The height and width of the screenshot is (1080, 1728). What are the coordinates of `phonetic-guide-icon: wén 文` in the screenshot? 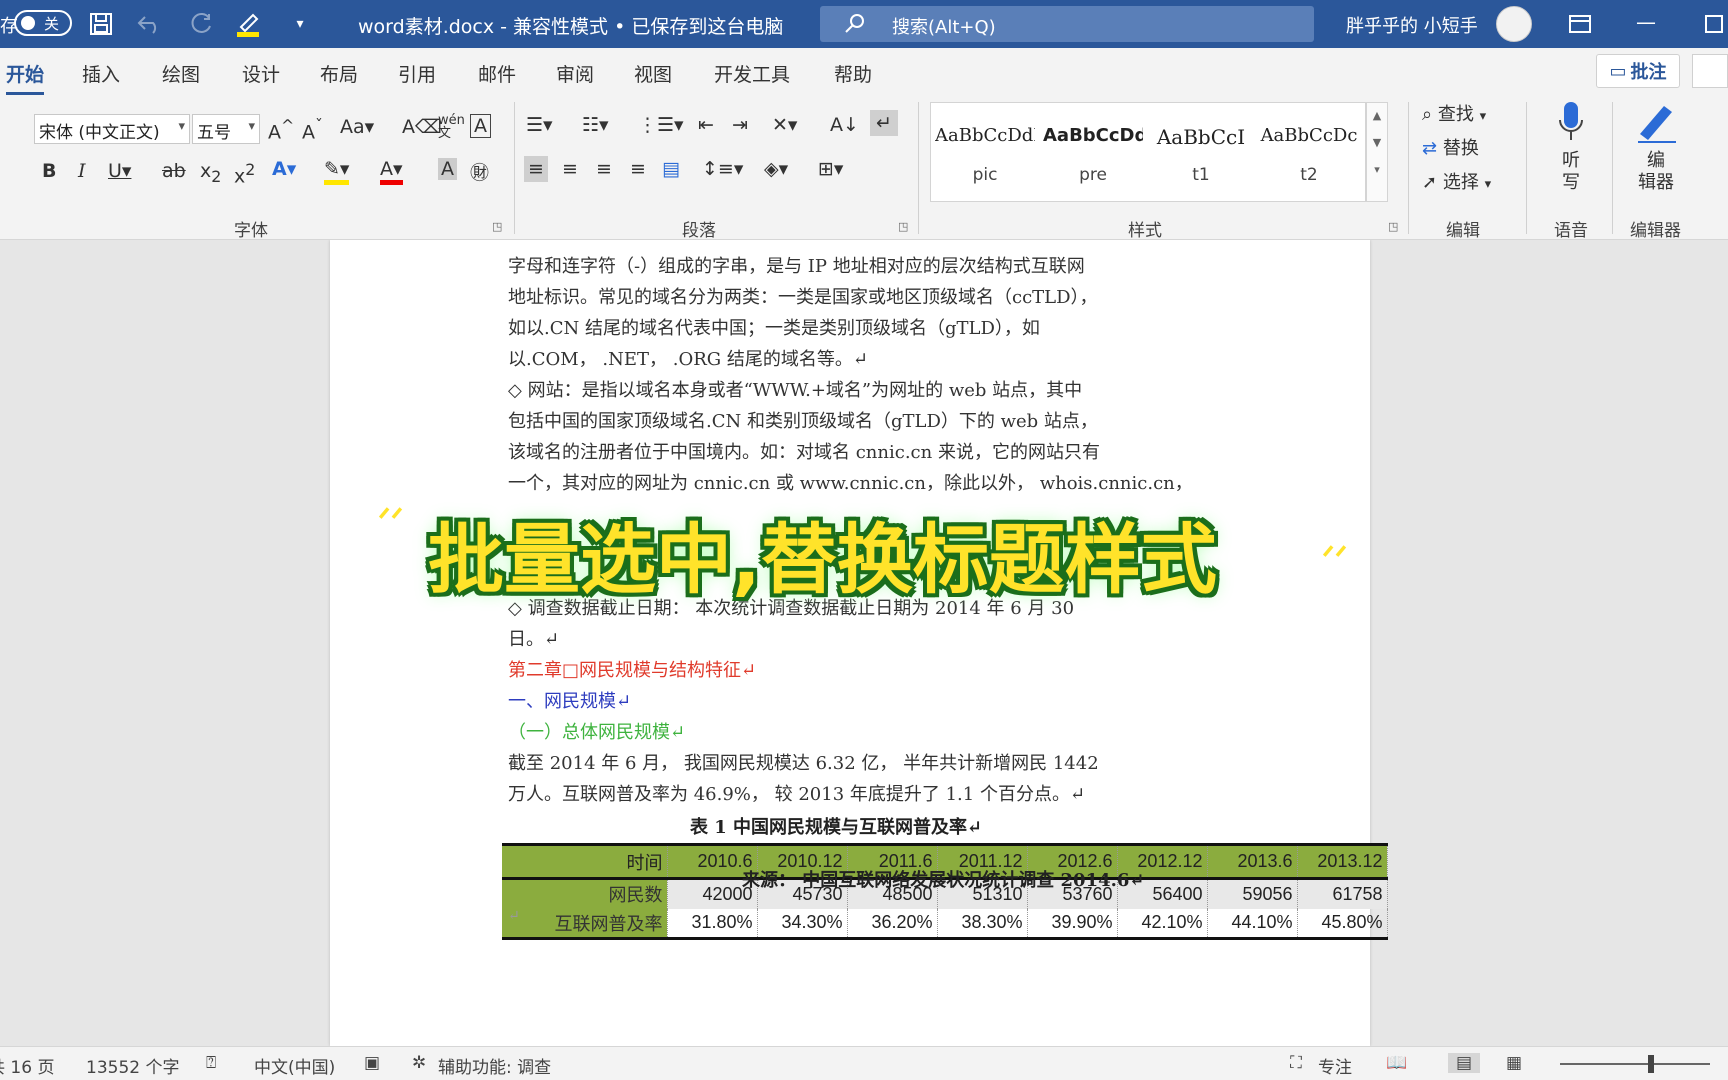 It's located at (451, 127).